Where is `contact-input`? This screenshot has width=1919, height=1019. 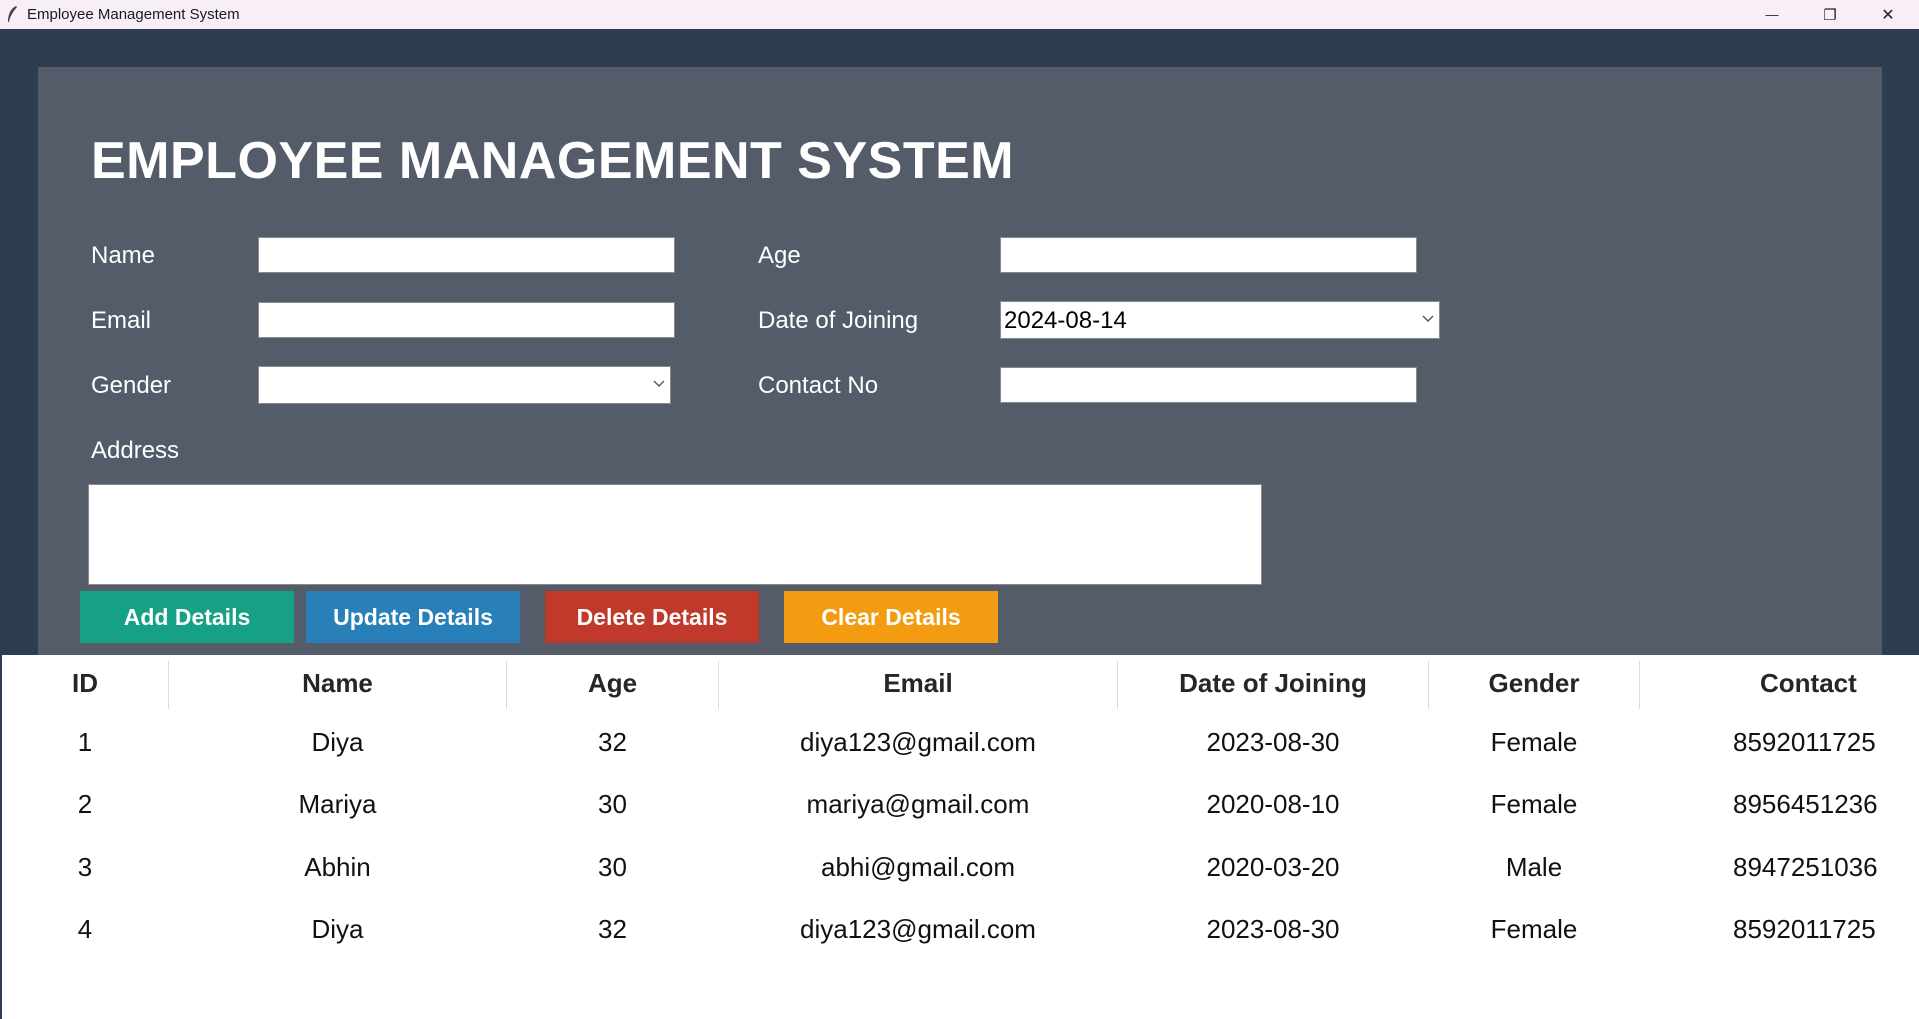 contact-input is located at coordinates (1208, 385).